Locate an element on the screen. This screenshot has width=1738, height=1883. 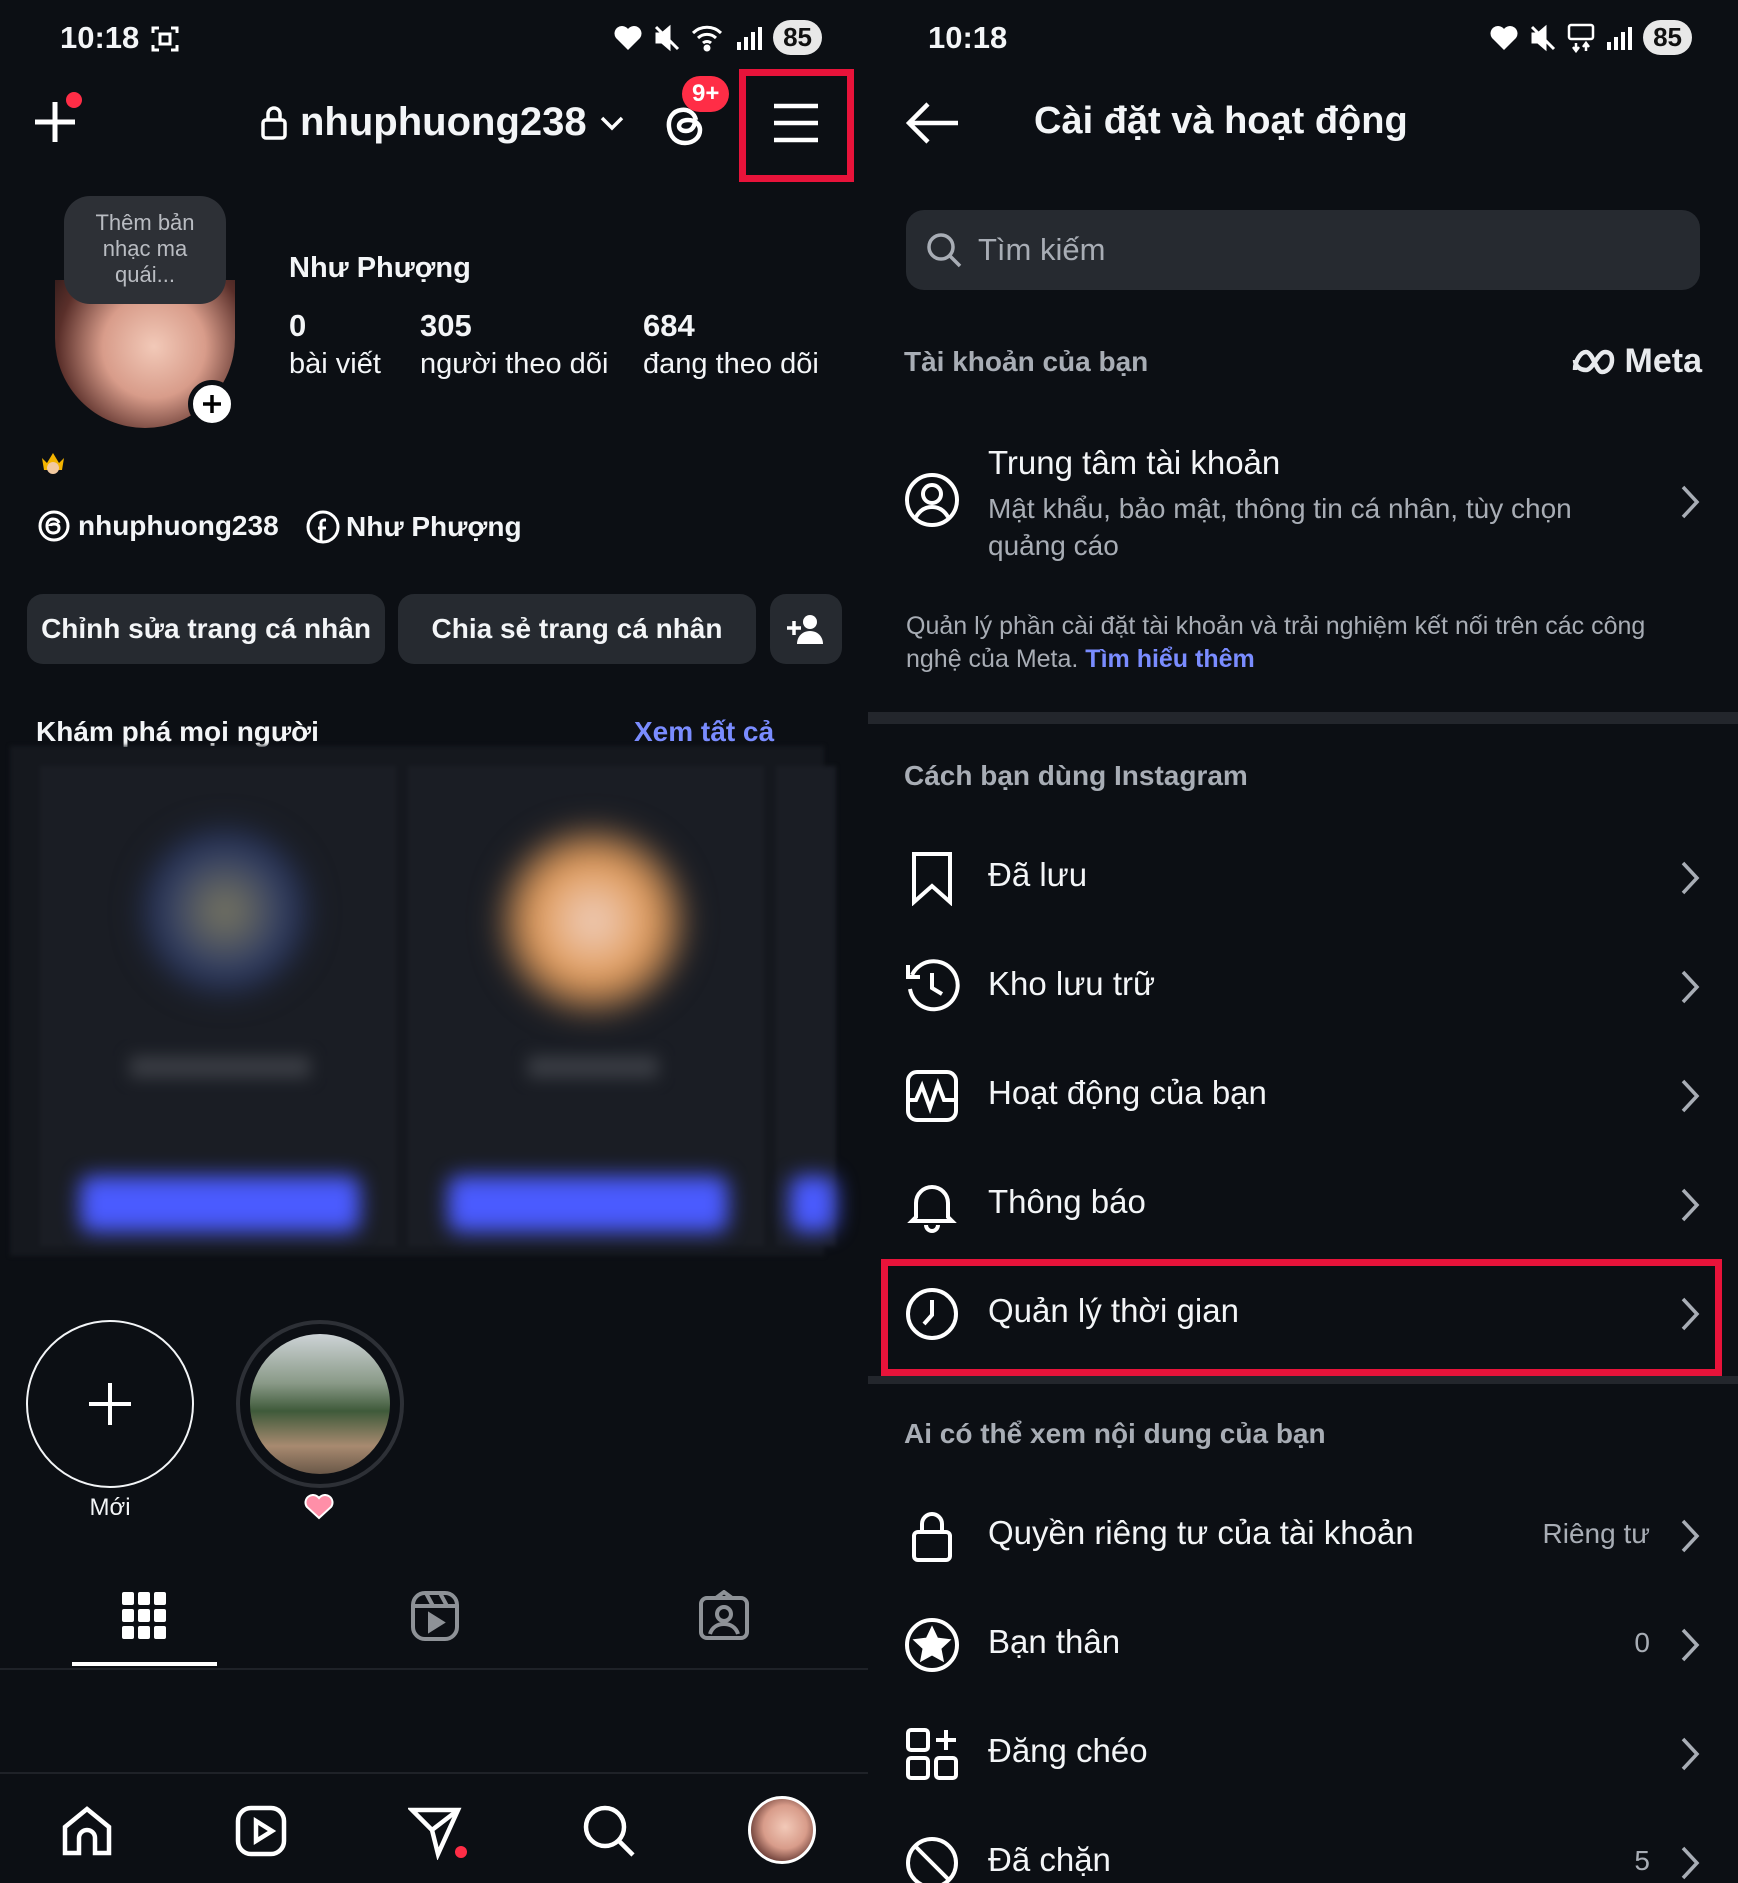
menu-highlight-box is located at coordinates (796, 125).